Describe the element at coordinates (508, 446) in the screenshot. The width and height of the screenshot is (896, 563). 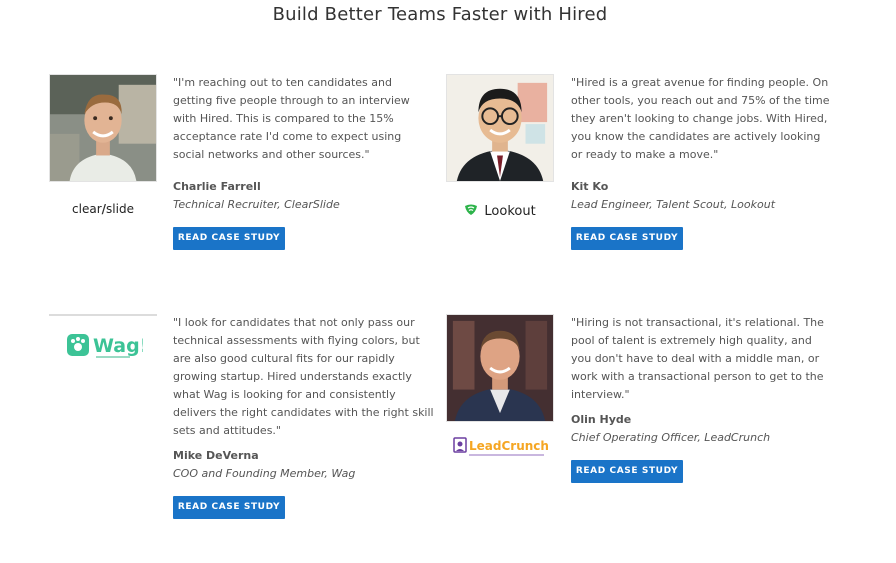
I see `svg-text: LeadCrunch` at that location.